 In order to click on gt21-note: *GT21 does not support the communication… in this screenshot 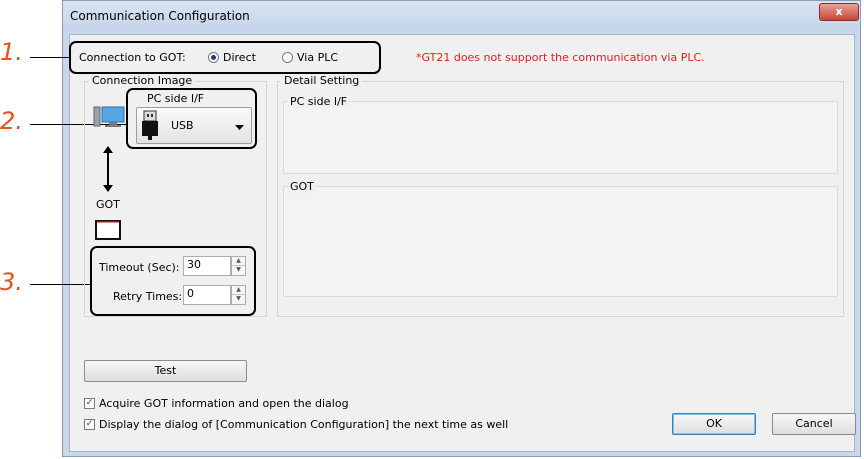, I will do `click(560, 57)`.